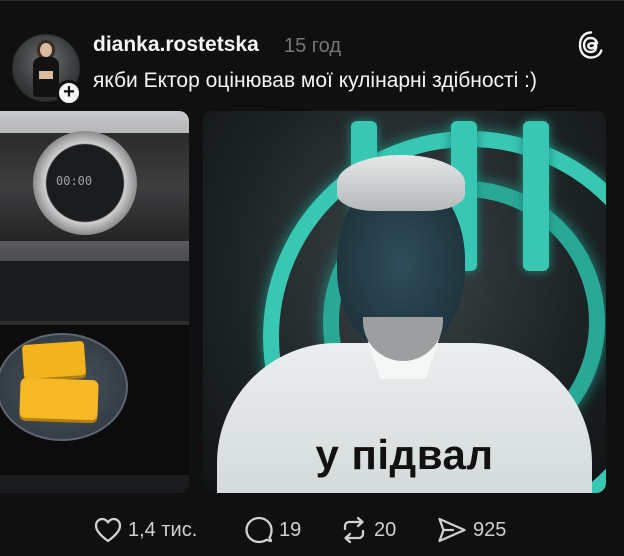 Image resolution: width=624 pixels, height=556 pixels. Describe the element at coordinates (176, 45) in the screenshot. I see `username: dianka.rostetska` at that location.